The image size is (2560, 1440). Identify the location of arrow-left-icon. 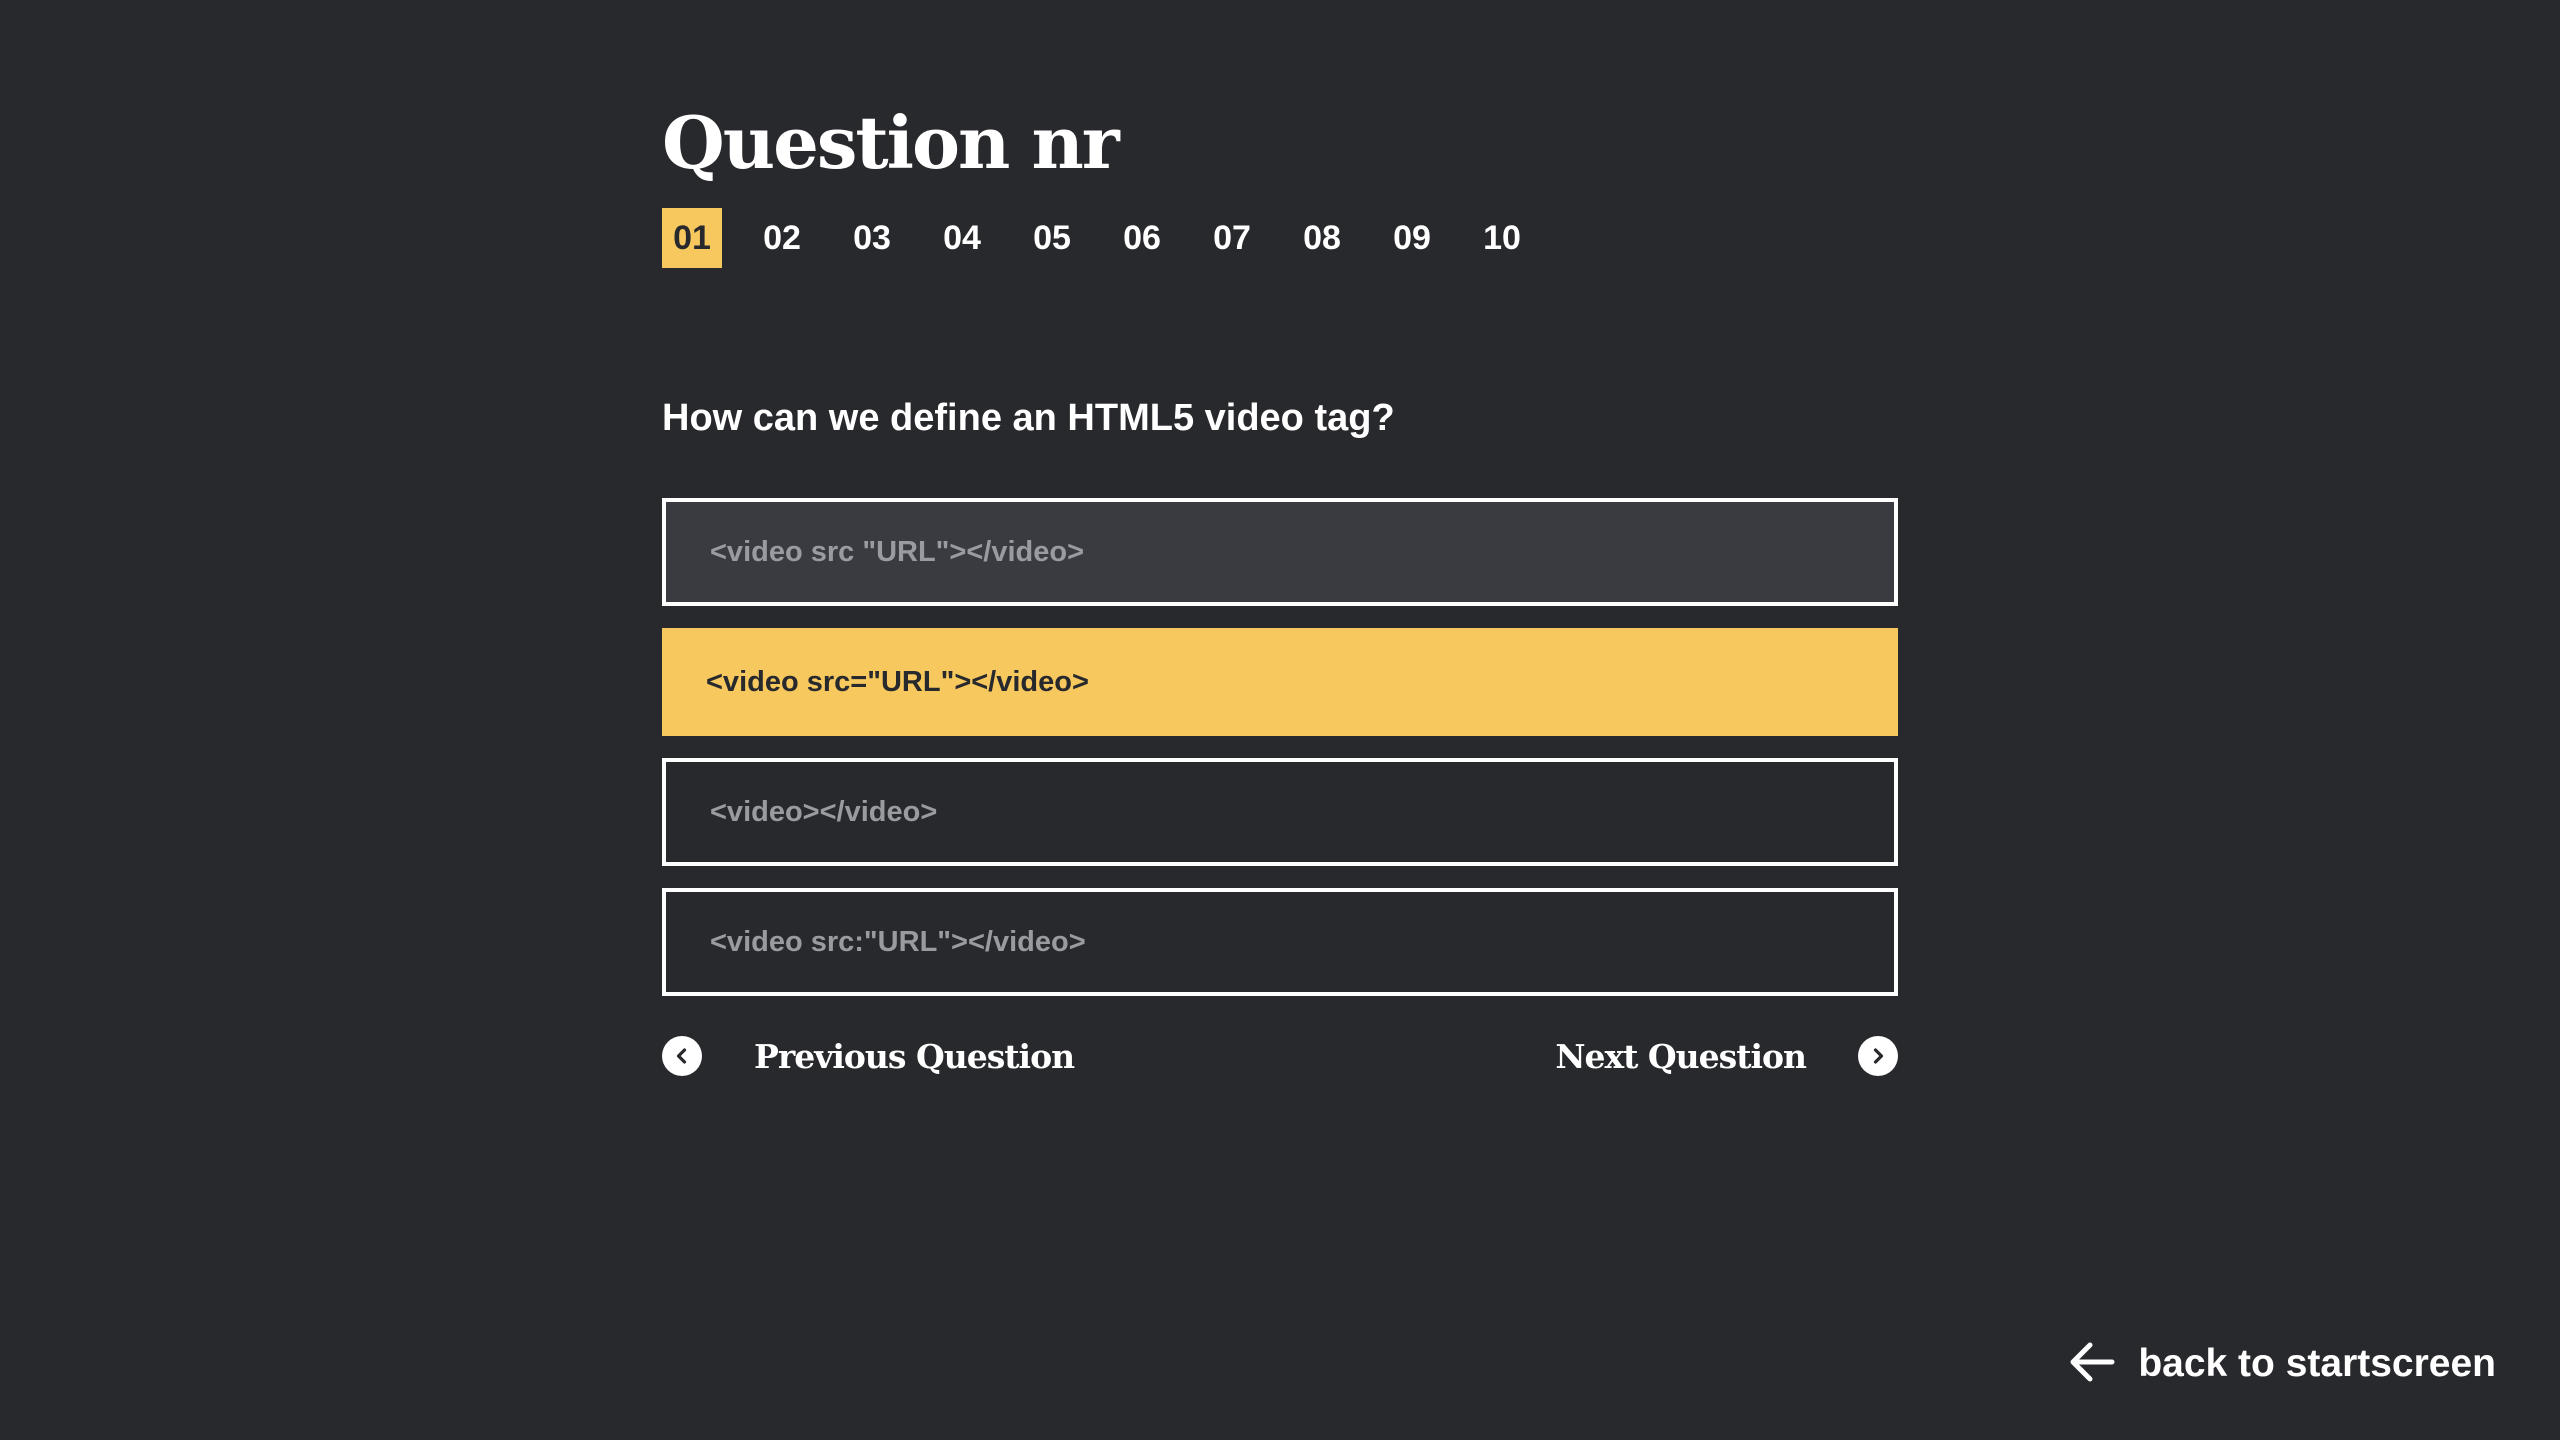
(2092, 1364).